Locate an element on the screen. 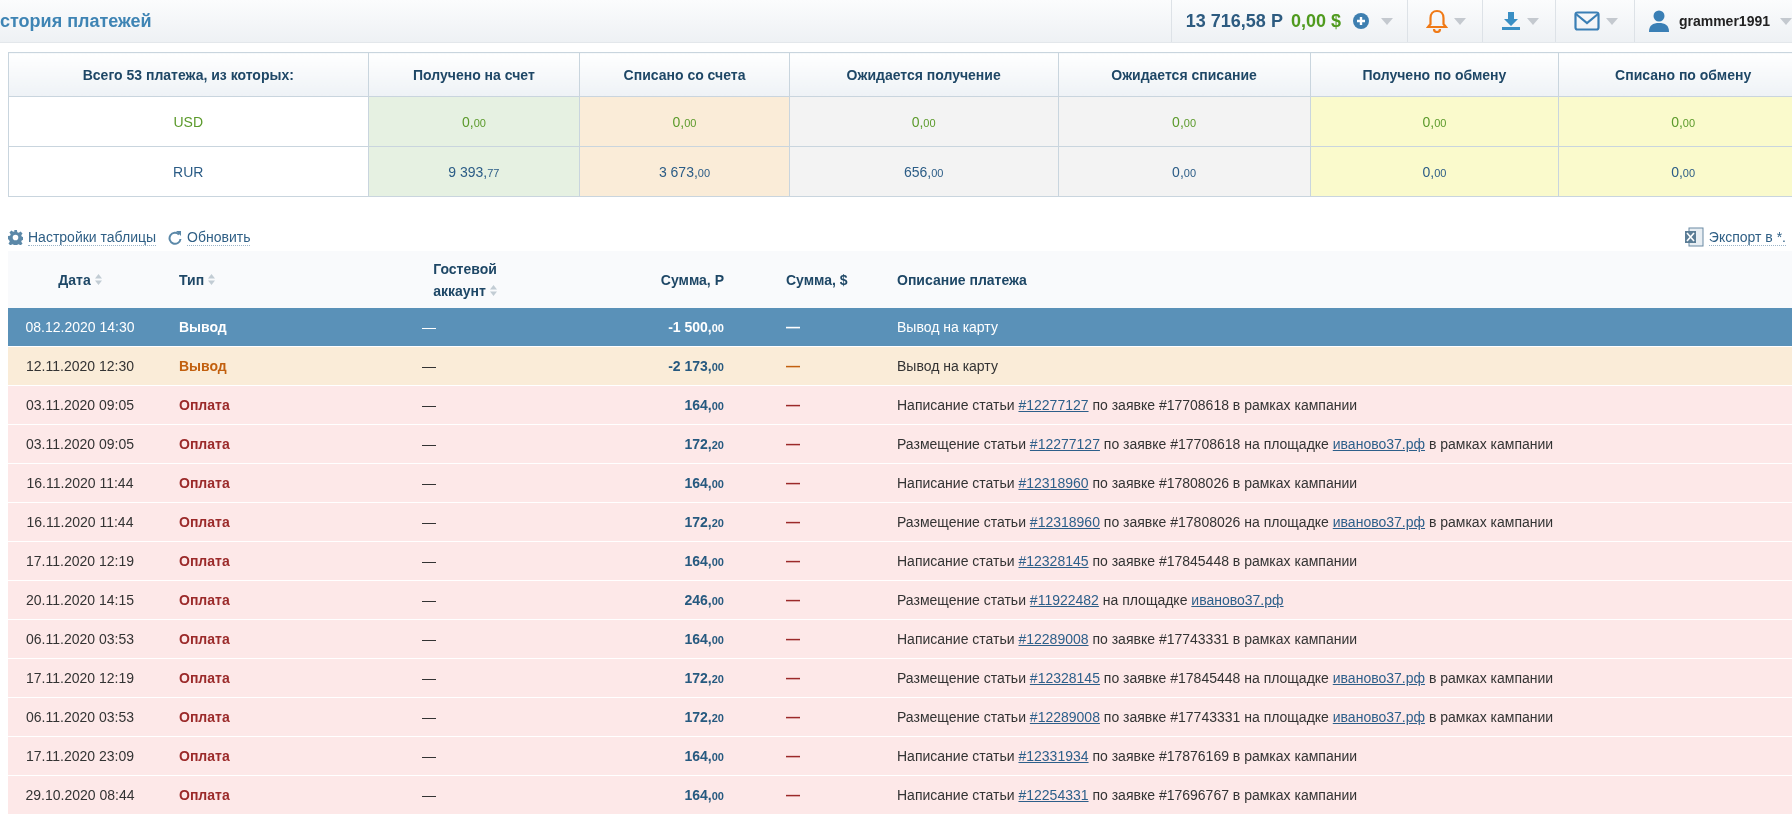  export-link: Экспорт в *. is located at coordinates (1734, 237).